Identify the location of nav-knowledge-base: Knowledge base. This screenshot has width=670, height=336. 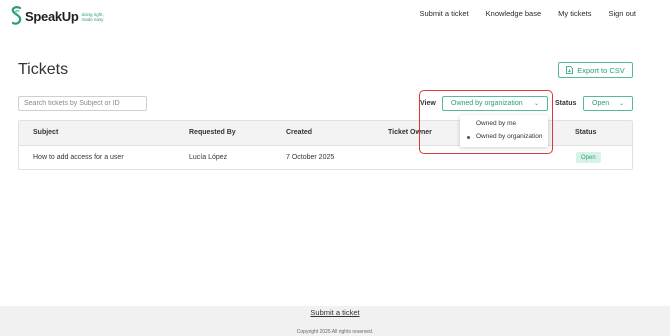
(513, 13).